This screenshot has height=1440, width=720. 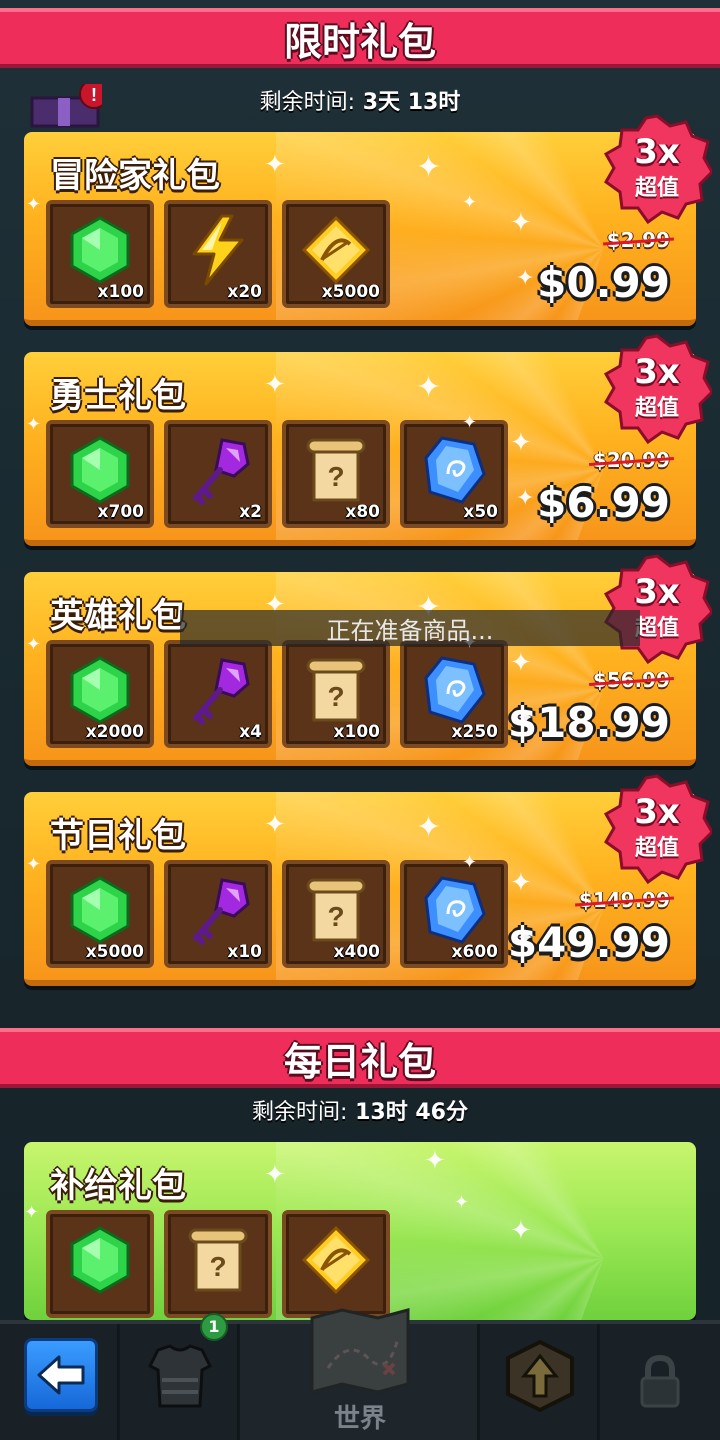 I want to click on item-quantity: x20, so click(x=244, y=292).